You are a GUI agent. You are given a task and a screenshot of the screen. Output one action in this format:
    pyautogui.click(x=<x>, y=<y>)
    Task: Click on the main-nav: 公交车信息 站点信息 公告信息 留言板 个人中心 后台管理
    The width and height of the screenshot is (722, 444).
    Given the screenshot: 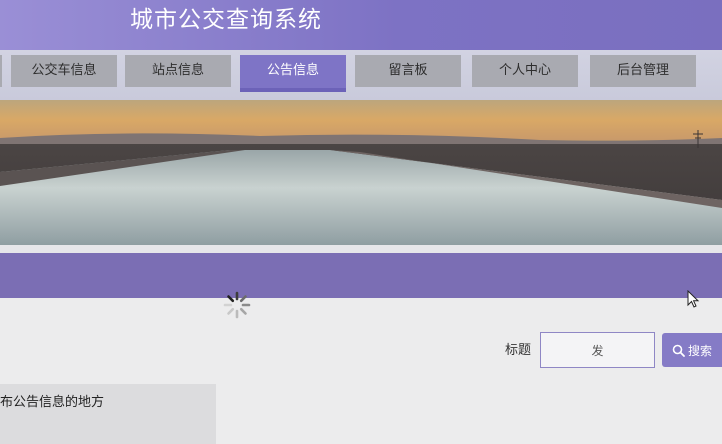 What is the action you would take?
    pyautogui.click(x=361, y=75)
    